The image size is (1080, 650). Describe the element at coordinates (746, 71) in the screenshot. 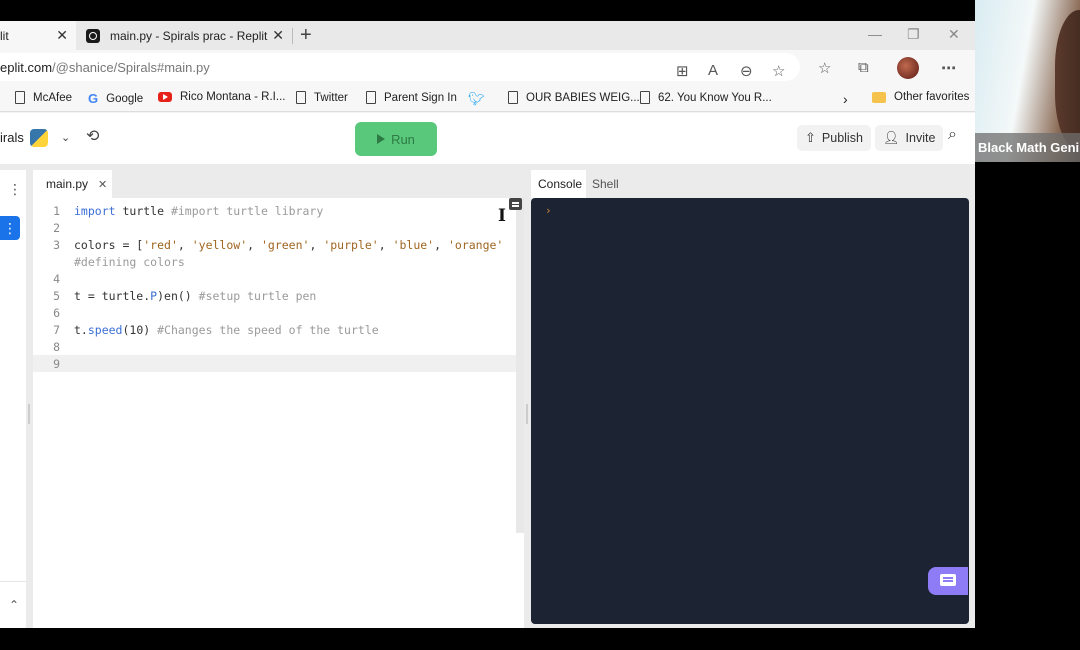

I see `zoom-out-icon: ⊖` at that location.